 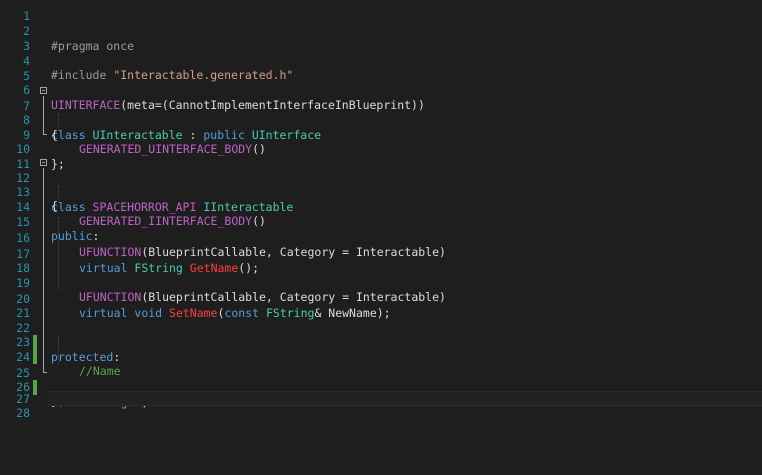 I want to click on code-line: 15 public:, so click(x=381, y=222).